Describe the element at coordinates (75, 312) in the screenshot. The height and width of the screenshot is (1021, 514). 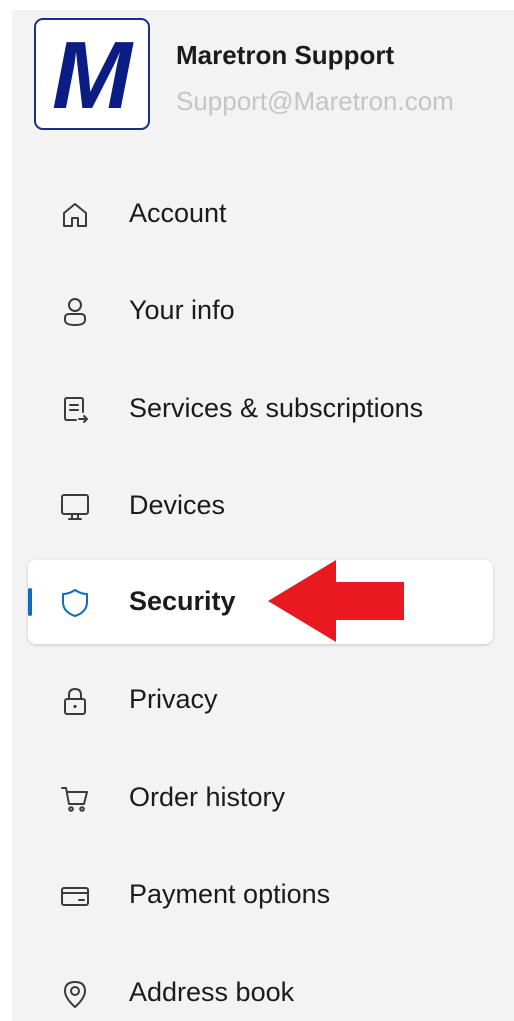
I see `person-icon` at that location.